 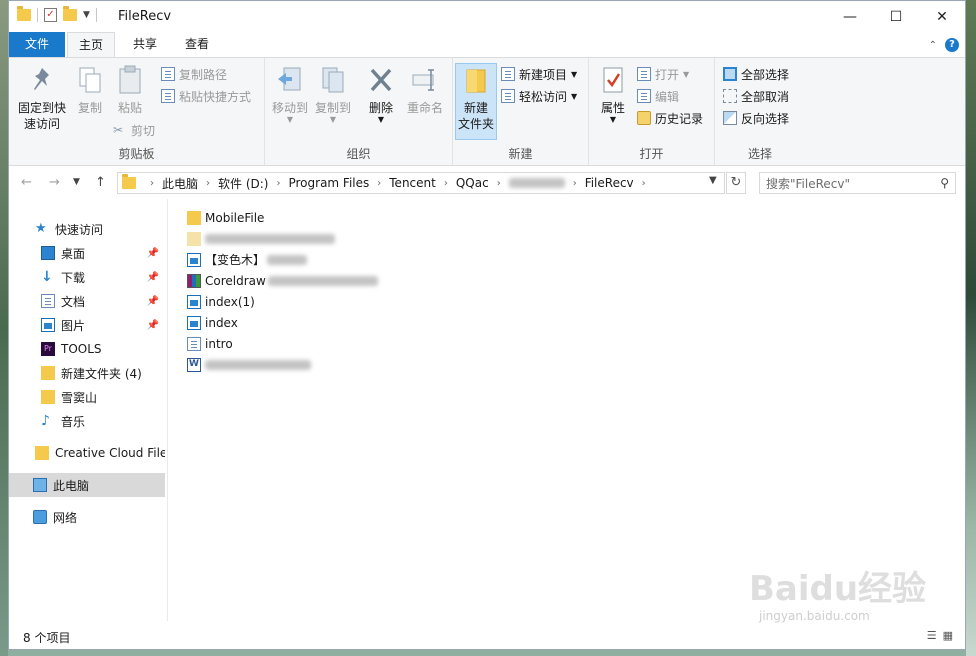 I want to click on watermark-logo: Baidu经验, so click(x=838, y=589).